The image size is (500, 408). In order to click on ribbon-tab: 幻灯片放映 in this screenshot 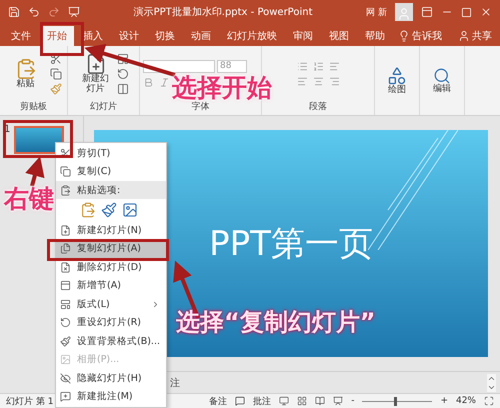, I will do `click(252, 36)`.